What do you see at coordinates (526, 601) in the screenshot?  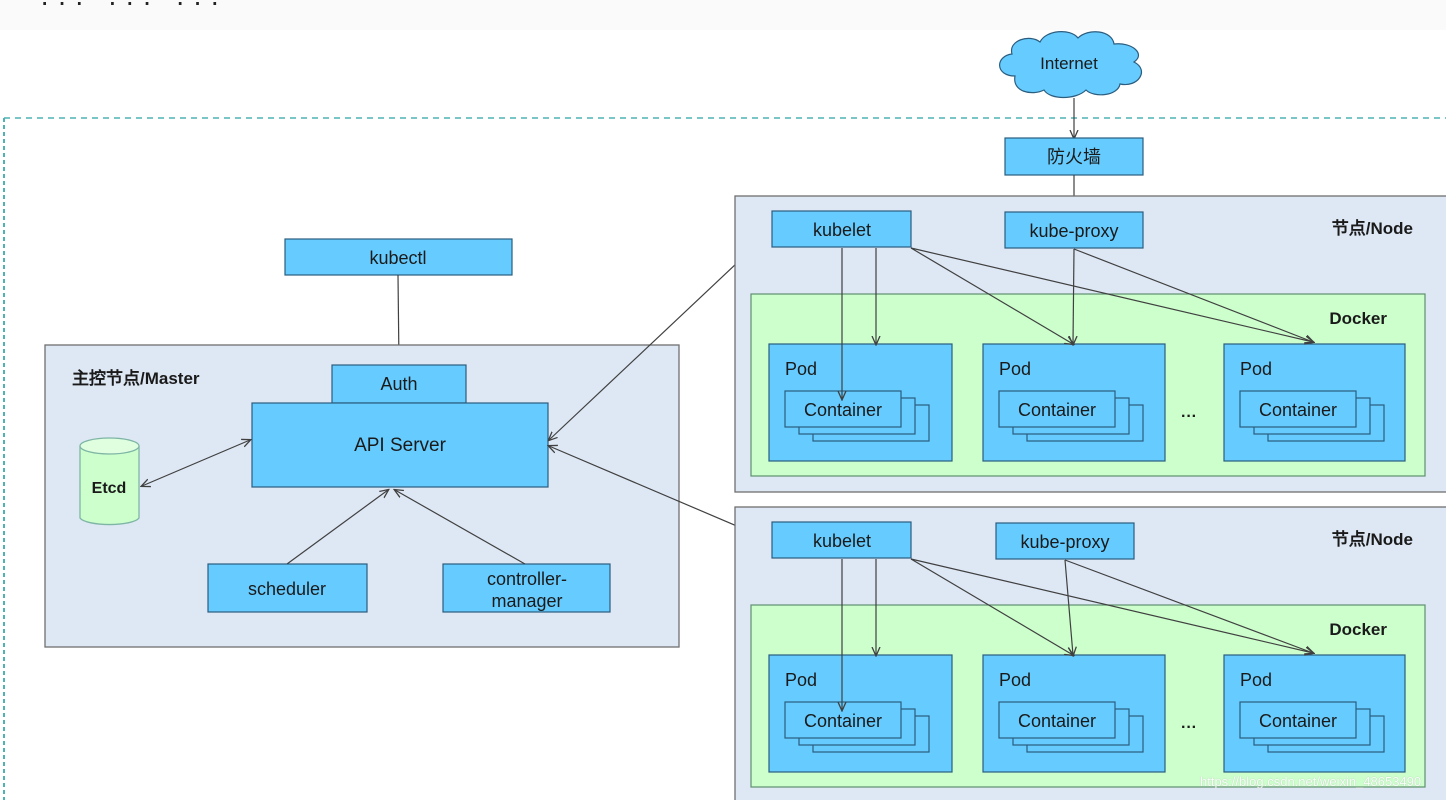 I see `controller-manager-label-line2: manager` at bounding box center [526, 601].